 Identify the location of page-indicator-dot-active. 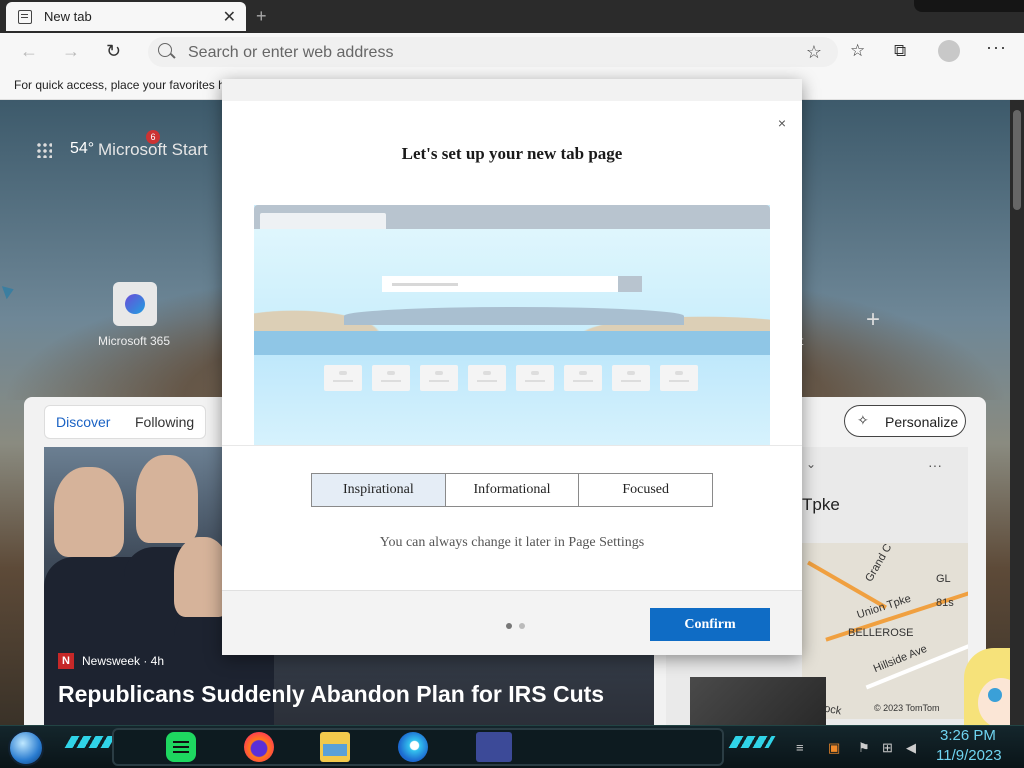
(509, 626).